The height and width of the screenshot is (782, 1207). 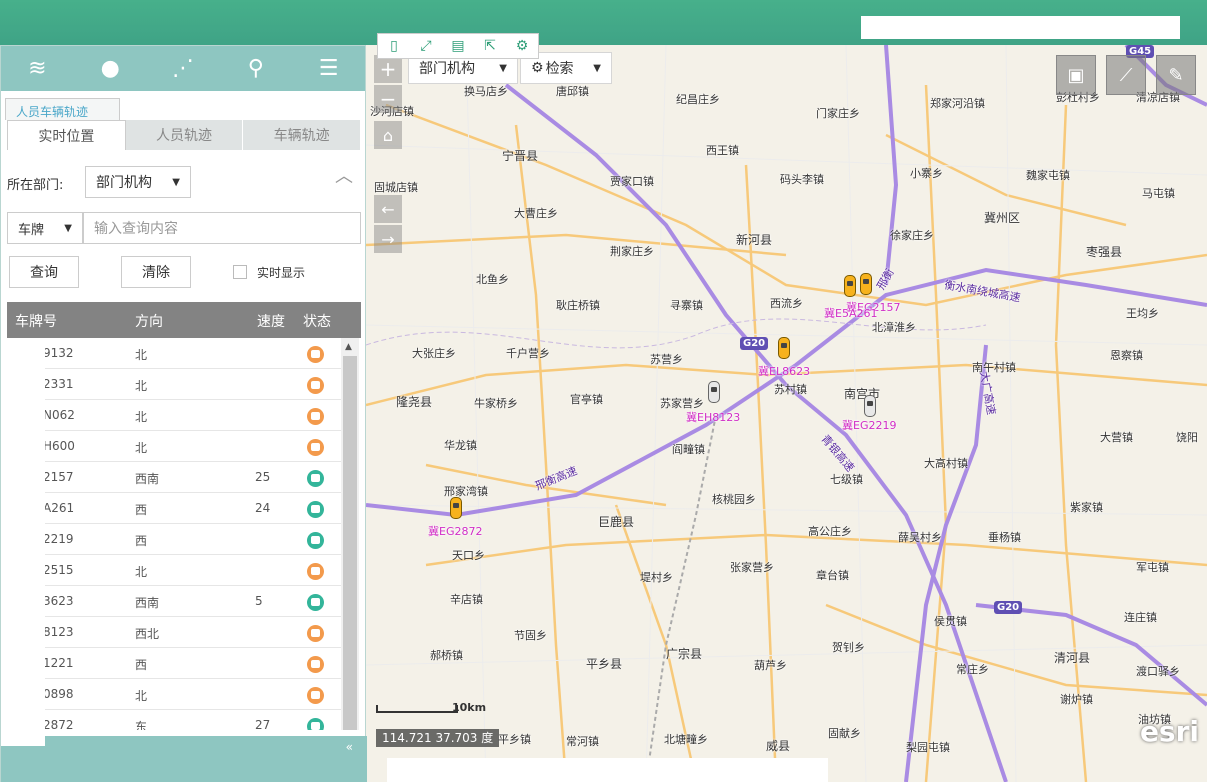 I want to click on chevron-up-icon: ︿, so click(x=345, y=174).